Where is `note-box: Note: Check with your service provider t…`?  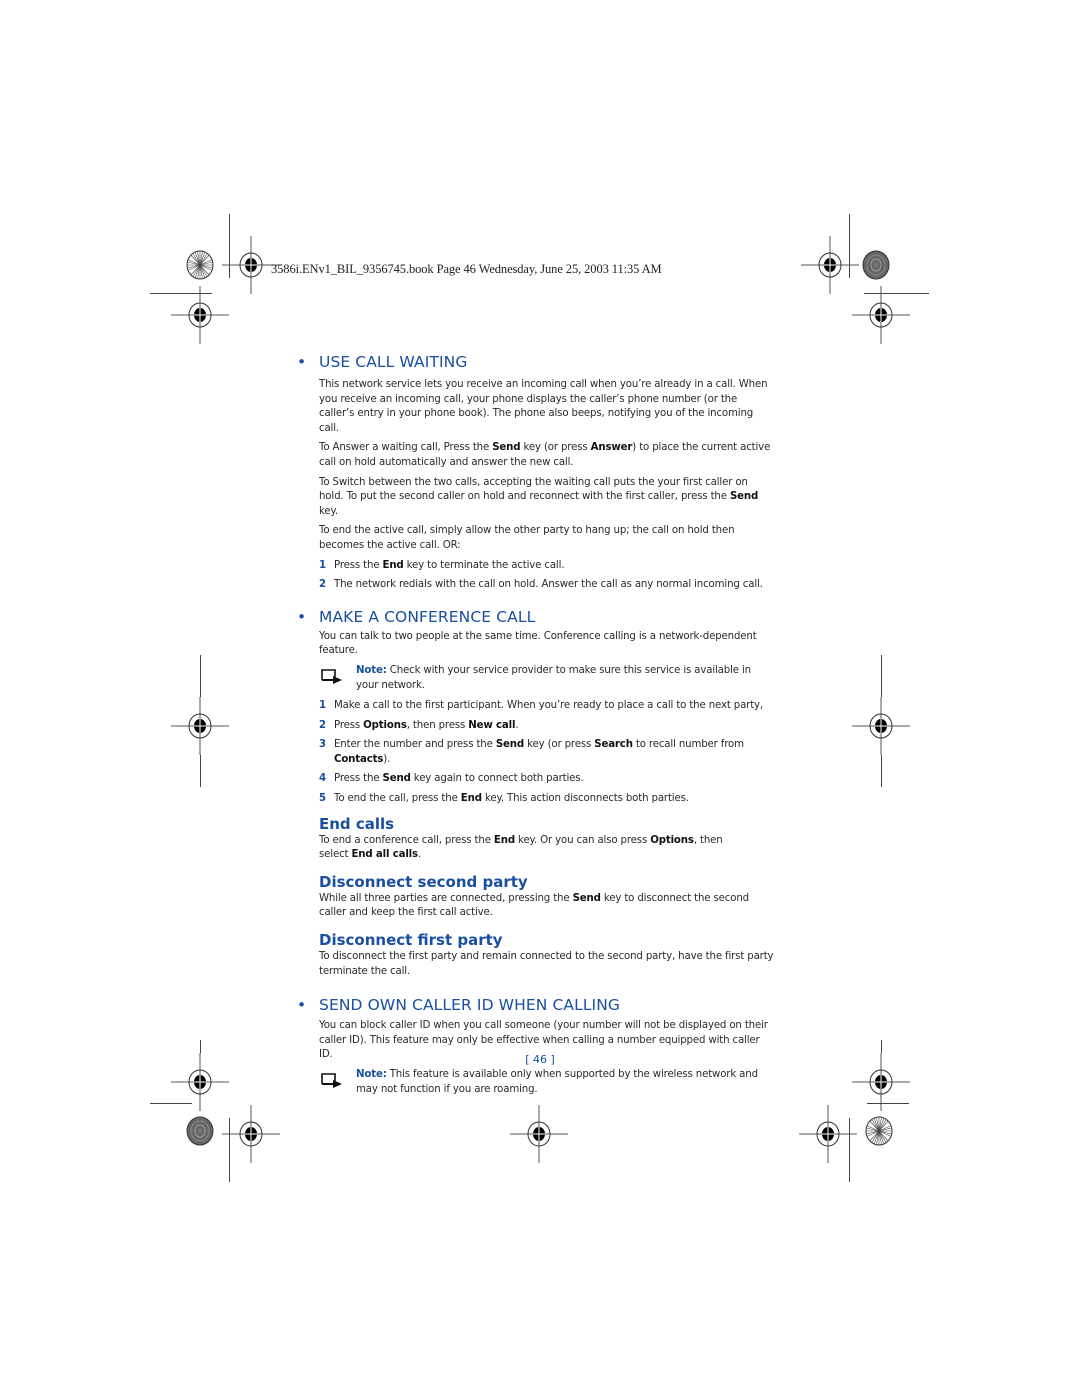 note-box: Note: Check with your service provider t… is located at coordinates (546, 678).